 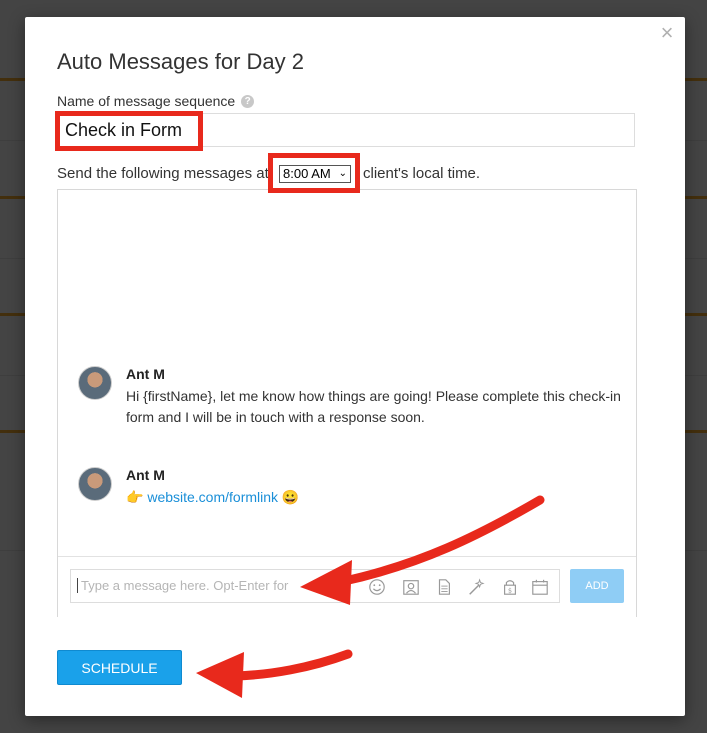 I want to click on message-input-box: Type a message here. Opt-Enter for $, so click(x=315, y=586).